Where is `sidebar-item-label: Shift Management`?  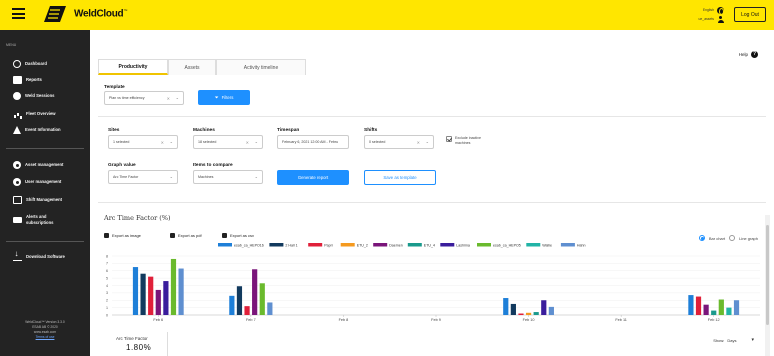 sidebar-item-label: Shift Management is located at coordinates (44, 199).